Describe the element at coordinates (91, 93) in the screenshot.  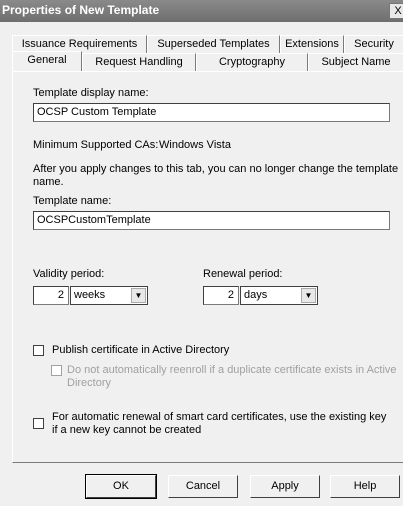
I see `display-name-label: Template display name:` at that location.